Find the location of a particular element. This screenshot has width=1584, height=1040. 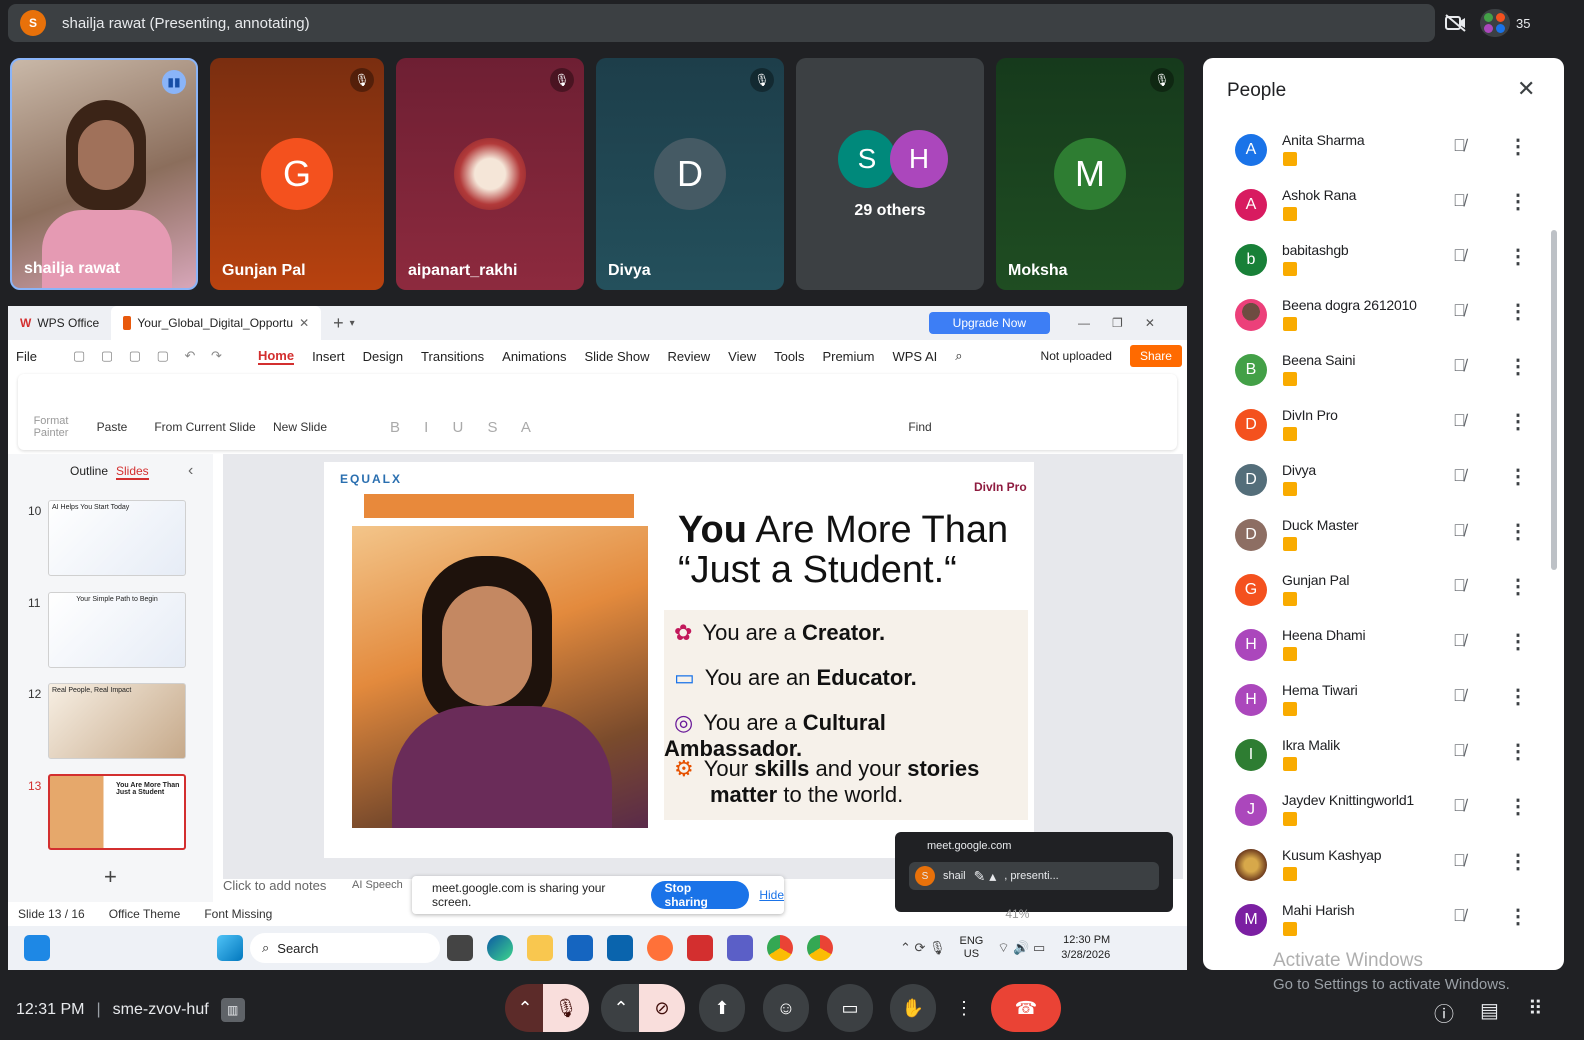

theme-name: Office Theme is located at coordinates (145, 914).